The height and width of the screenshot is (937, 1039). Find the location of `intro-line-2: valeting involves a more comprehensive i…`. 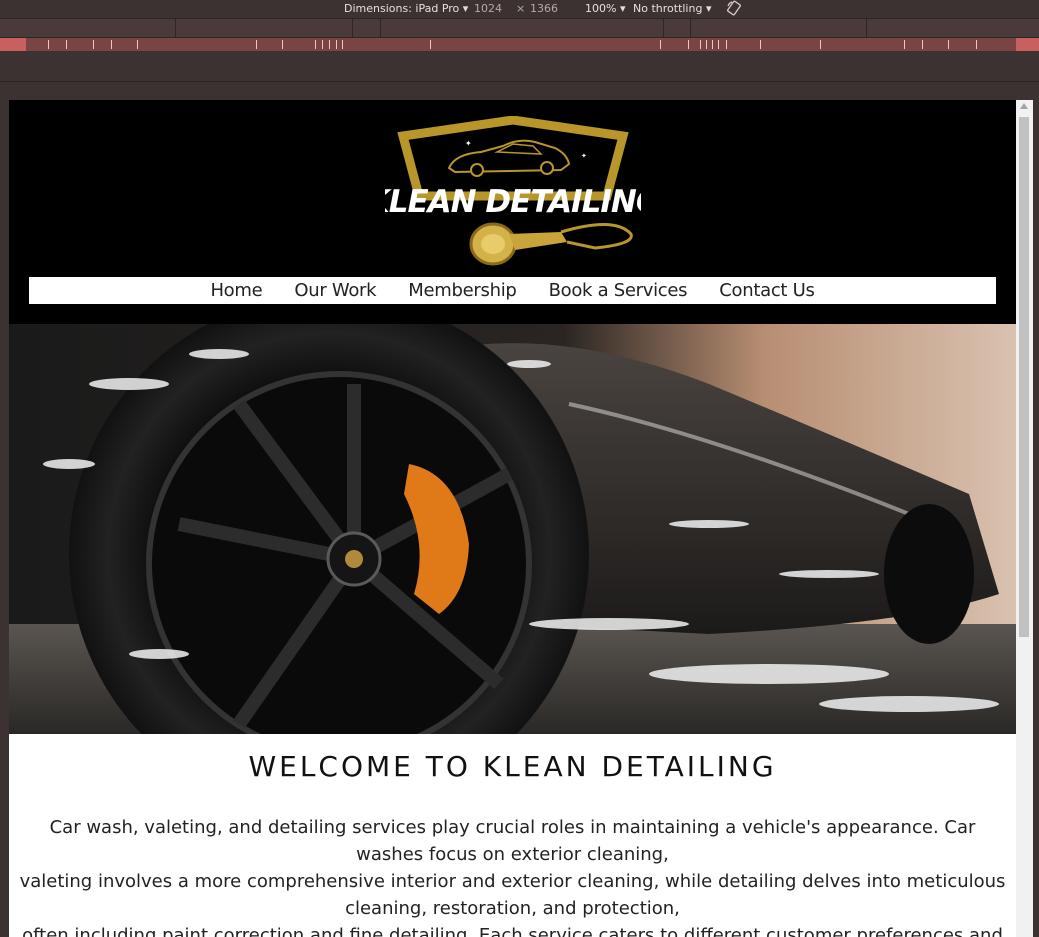

intro-line-2: valeting involves a more comprehensive i… is located at coordinates (512, 895).